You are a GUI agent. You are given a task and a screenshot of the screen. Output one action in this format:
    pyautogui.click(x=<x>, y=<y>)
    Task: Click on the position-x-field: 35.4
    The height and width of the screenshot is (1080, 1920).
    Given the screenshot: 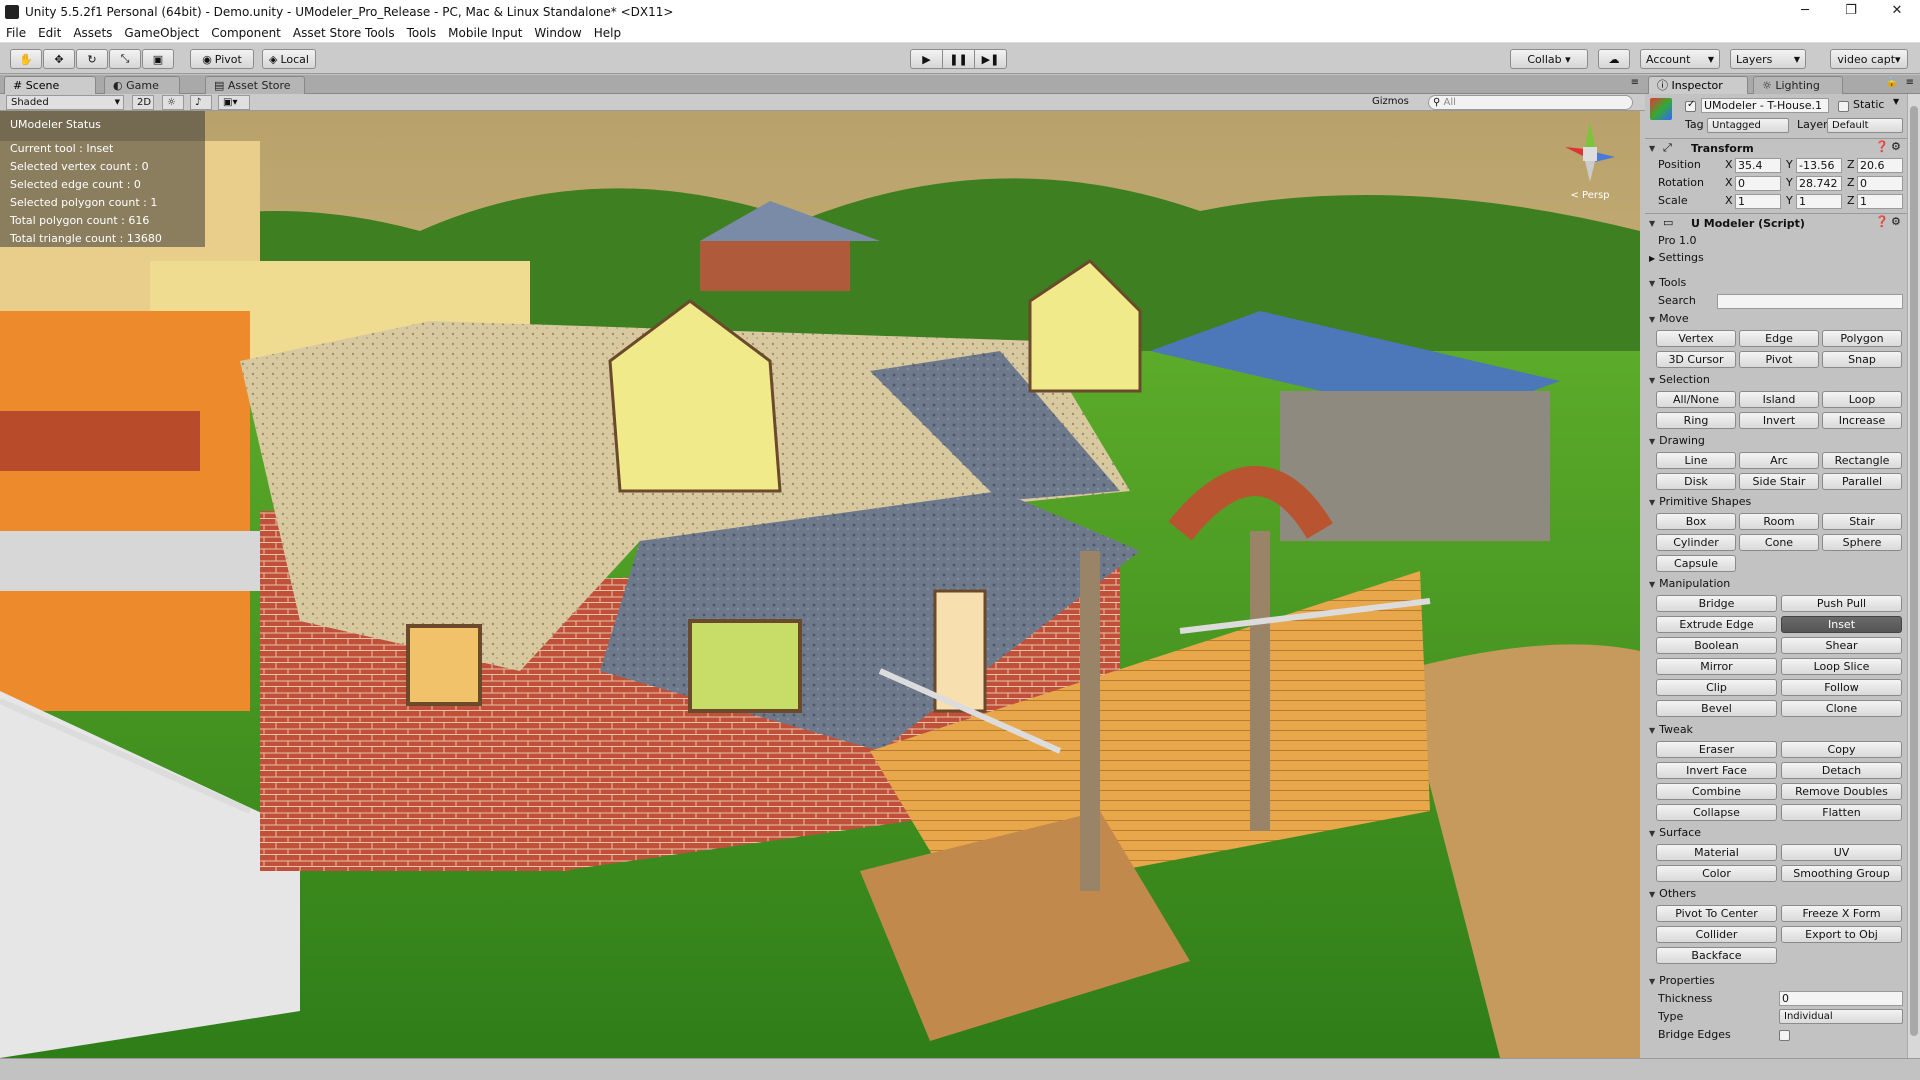 What is the action you would take?
    pyautogui.click(x=1758, y=165)
    